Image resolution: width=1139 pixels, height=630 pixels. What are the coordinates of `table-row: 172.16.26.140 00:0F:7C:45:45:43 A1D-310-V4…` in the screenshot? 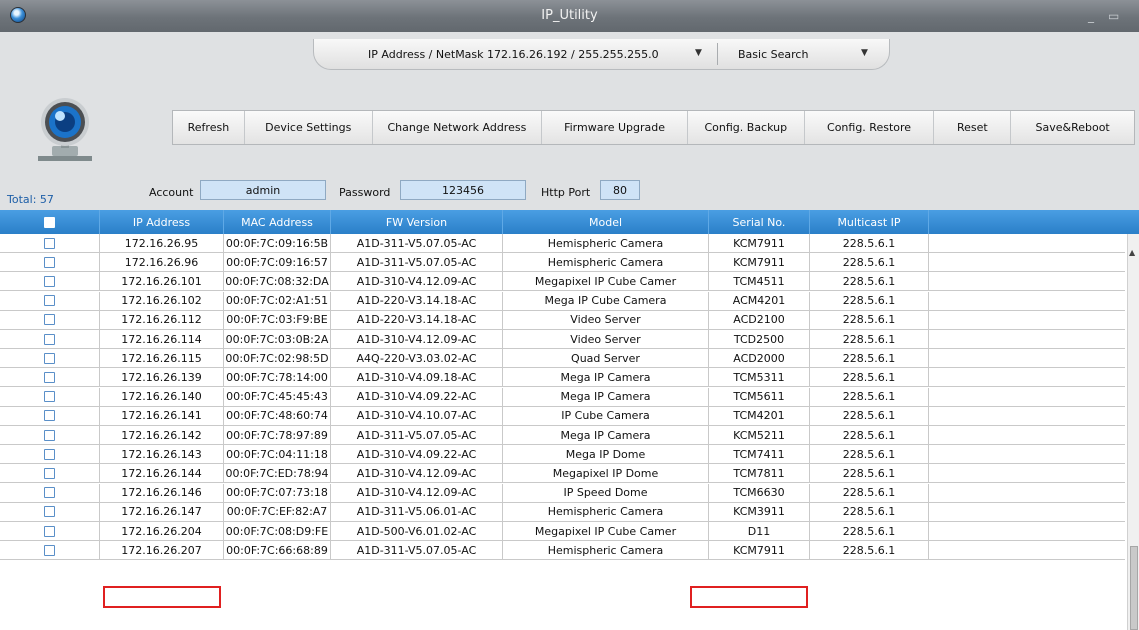 It's located at (562, 397).